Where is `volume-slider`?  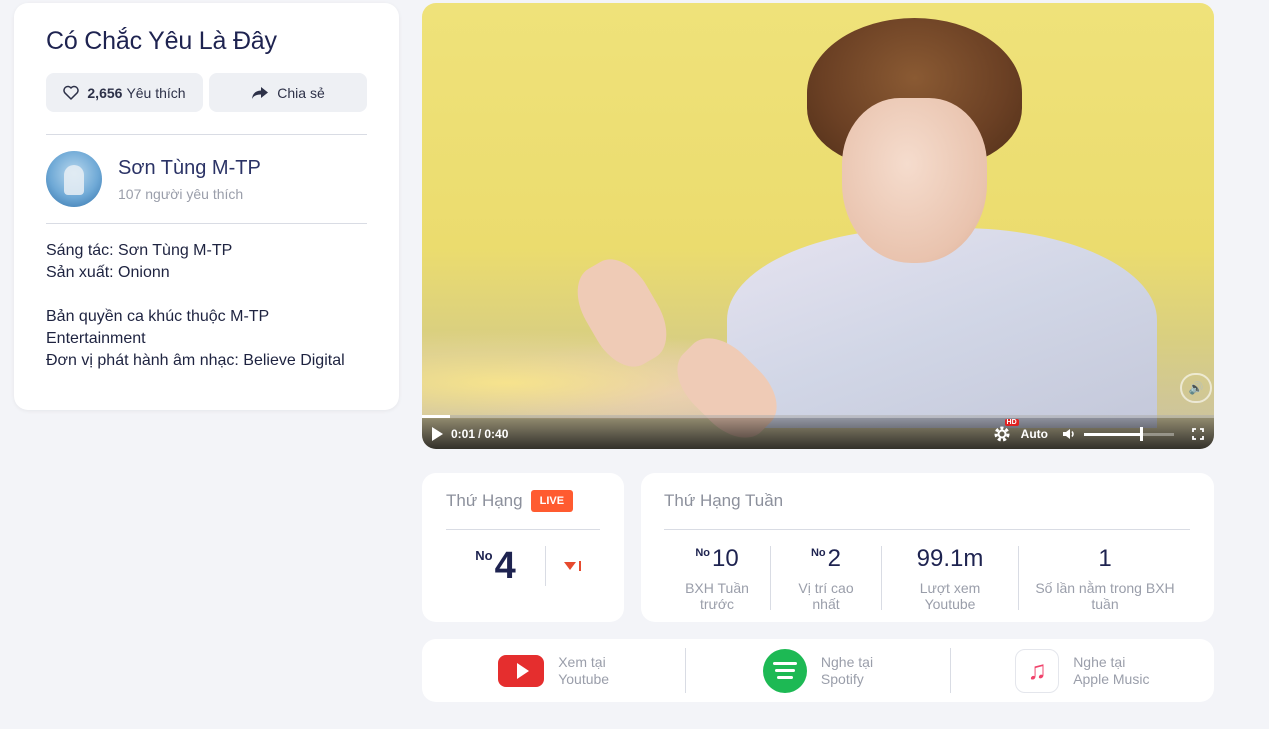 volume-slider is located at coordinates (1129, 433).